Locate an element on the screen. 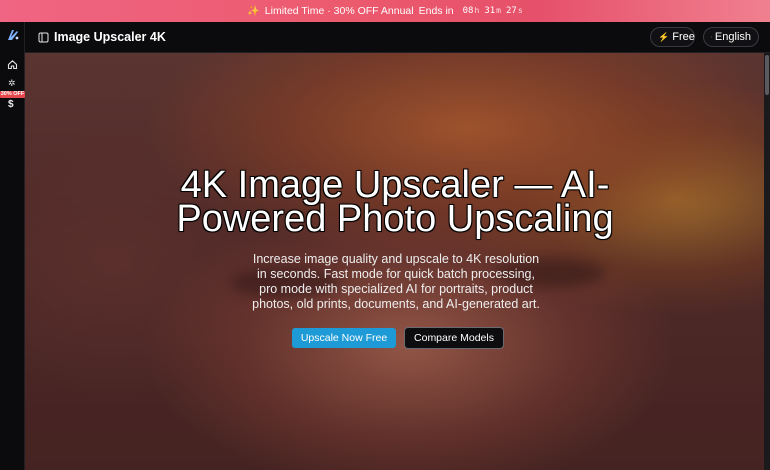 The image size is (770, 470). language-selector: English is located at coordinates (731, 37).